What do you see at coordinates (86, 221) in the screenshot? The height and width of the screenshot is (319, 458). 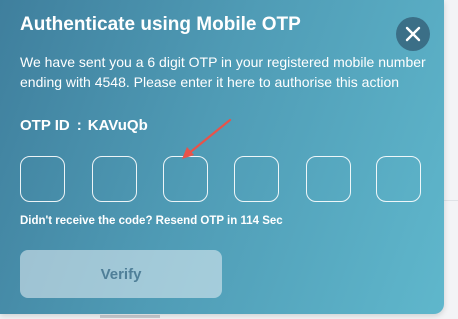 I see `resend-prompt: Didn't receive the code?` at bounding box center [86, 221].